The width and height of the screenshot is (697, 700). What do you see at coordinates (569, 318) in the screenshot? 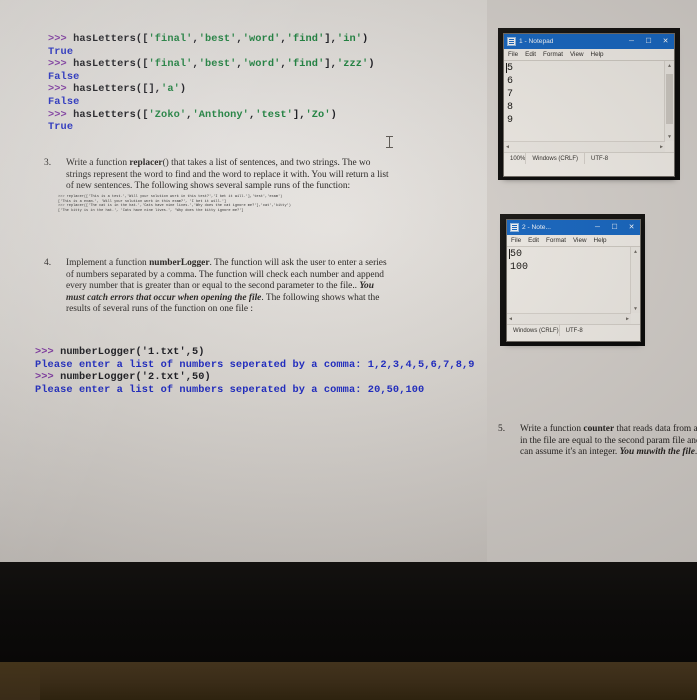
I see `notepad2-horizontal-scrollbar: ◀ ▶` at bounding box center [569, 318].